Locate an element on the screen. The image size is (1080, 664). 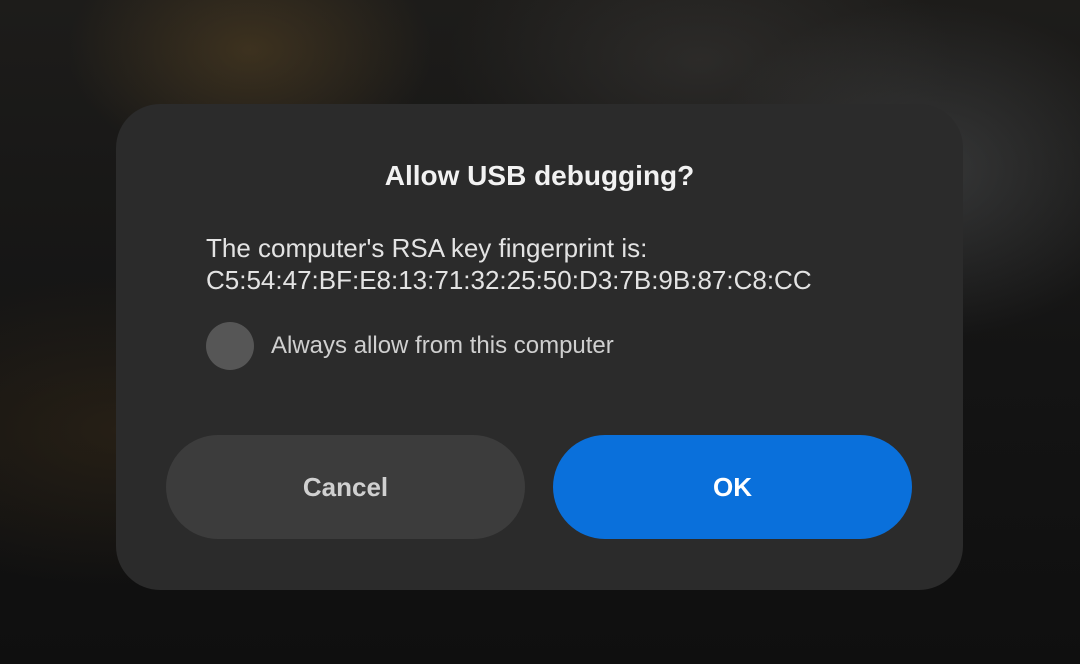
ok-button: OK is located at coordinates (732, 487).